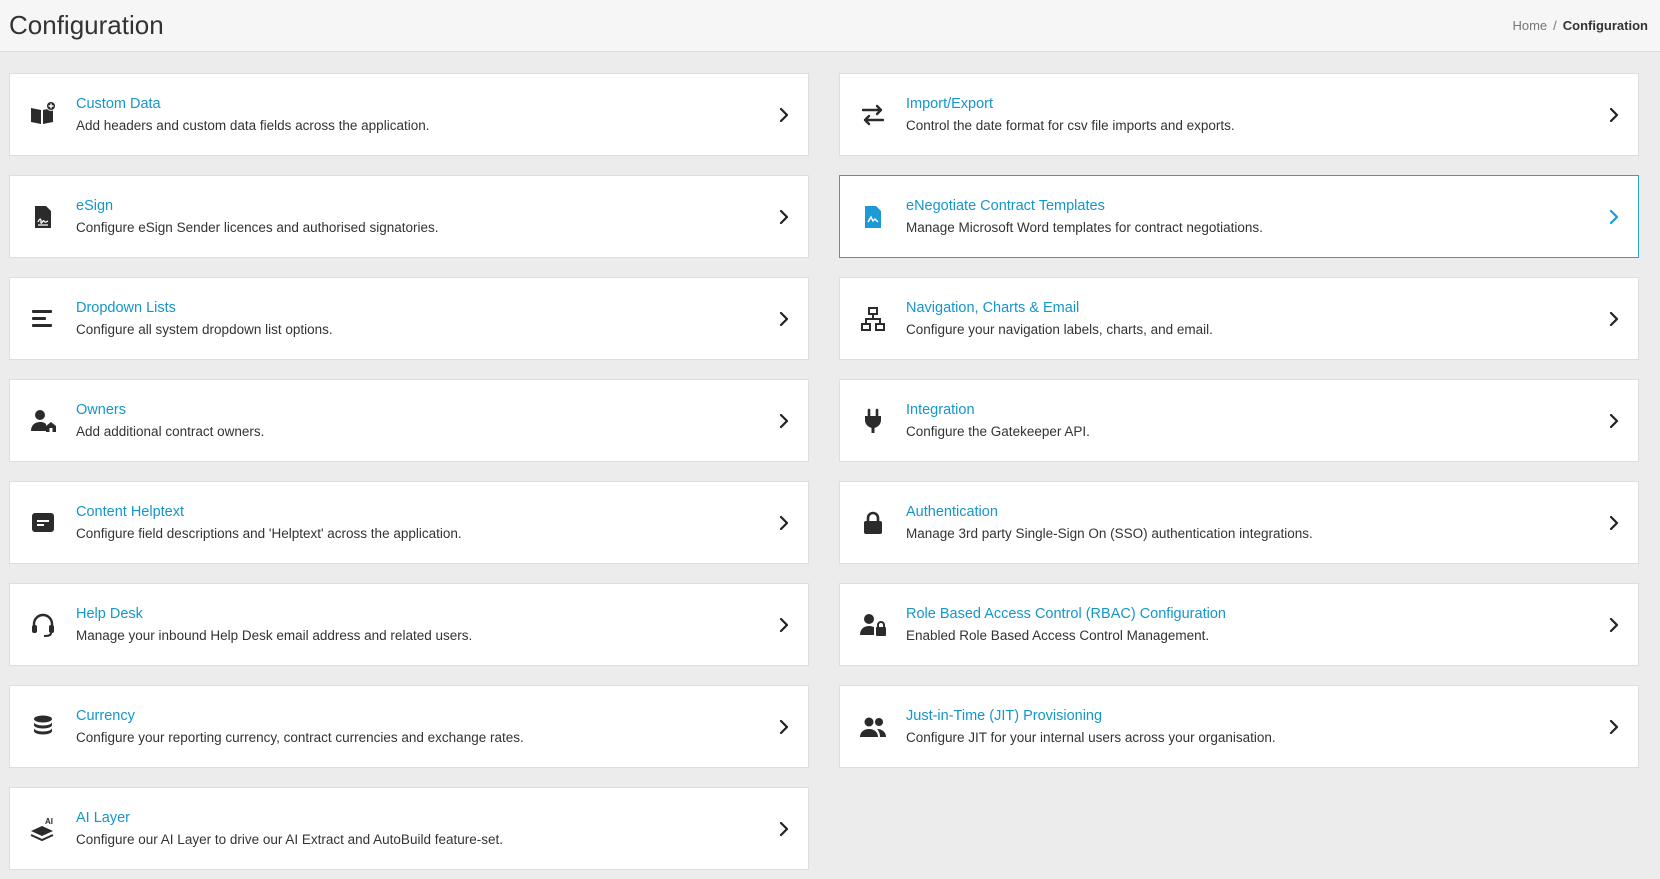 The height and width of the screenshot is (879, 1660). I want to click on book-plus-icon, so click(43, 114).